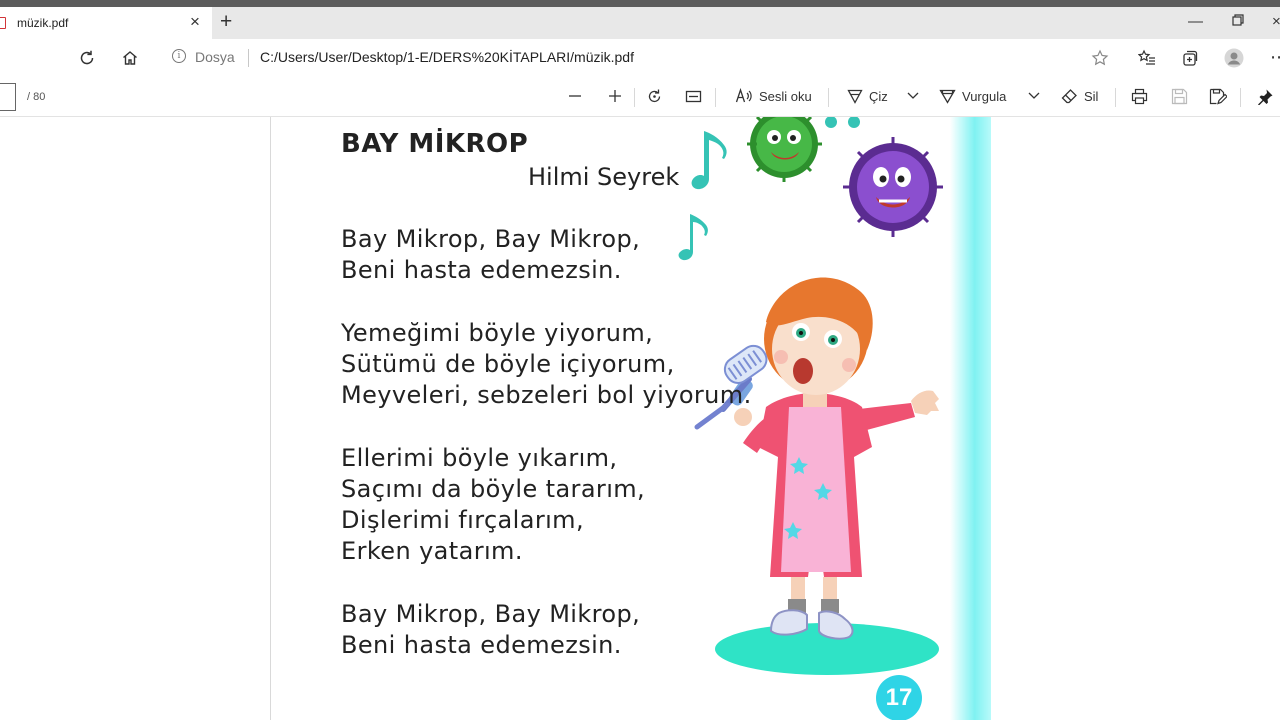 The image size is (1280, 720). What do you see at coordinates (693, 96) in the screenshot?
I see `fit-page-icon` at bounding box center [693, 96].